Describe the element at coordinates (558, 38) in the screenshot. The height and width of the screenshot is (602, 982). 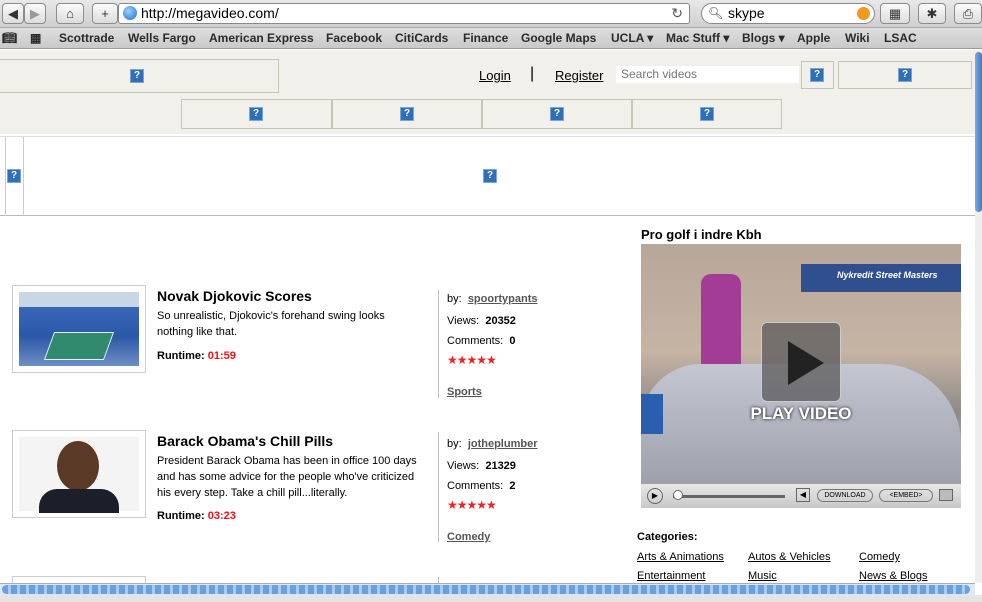
I see `bookmark-item: Google Maps` at that location.